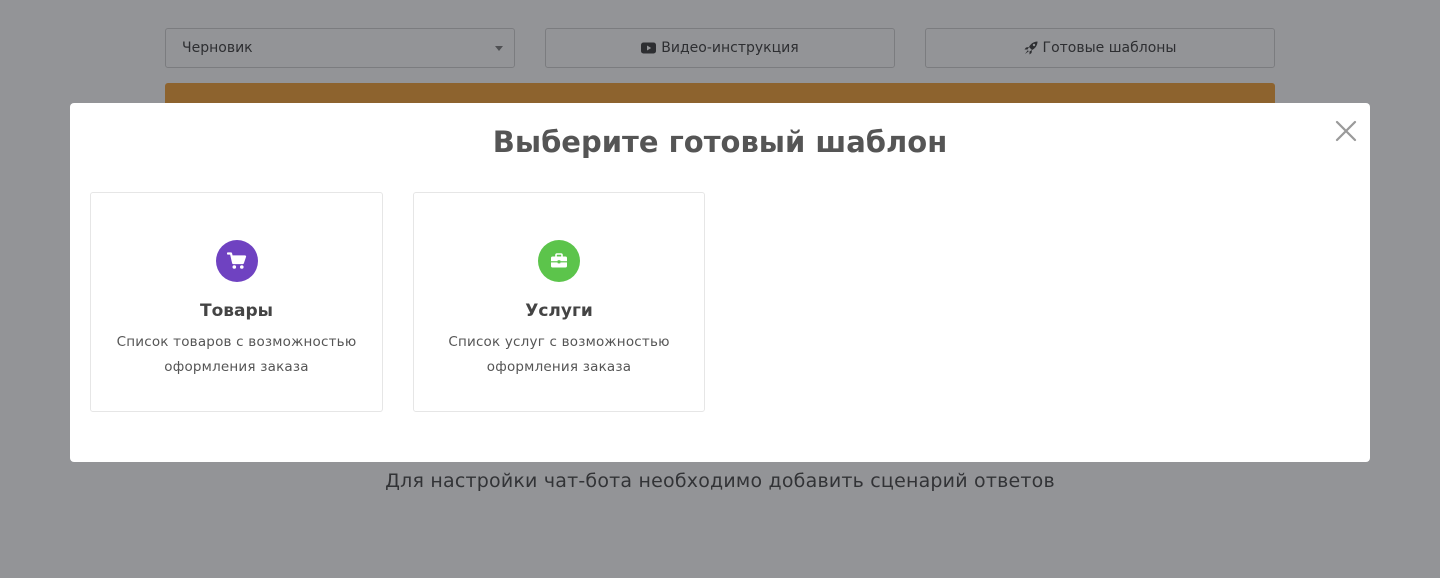 The width and height of the screenshot is (1440, 578). Describe the element at coordinates (236, 261) in the screenshot. I see `shopping-cart-icon` at that location.